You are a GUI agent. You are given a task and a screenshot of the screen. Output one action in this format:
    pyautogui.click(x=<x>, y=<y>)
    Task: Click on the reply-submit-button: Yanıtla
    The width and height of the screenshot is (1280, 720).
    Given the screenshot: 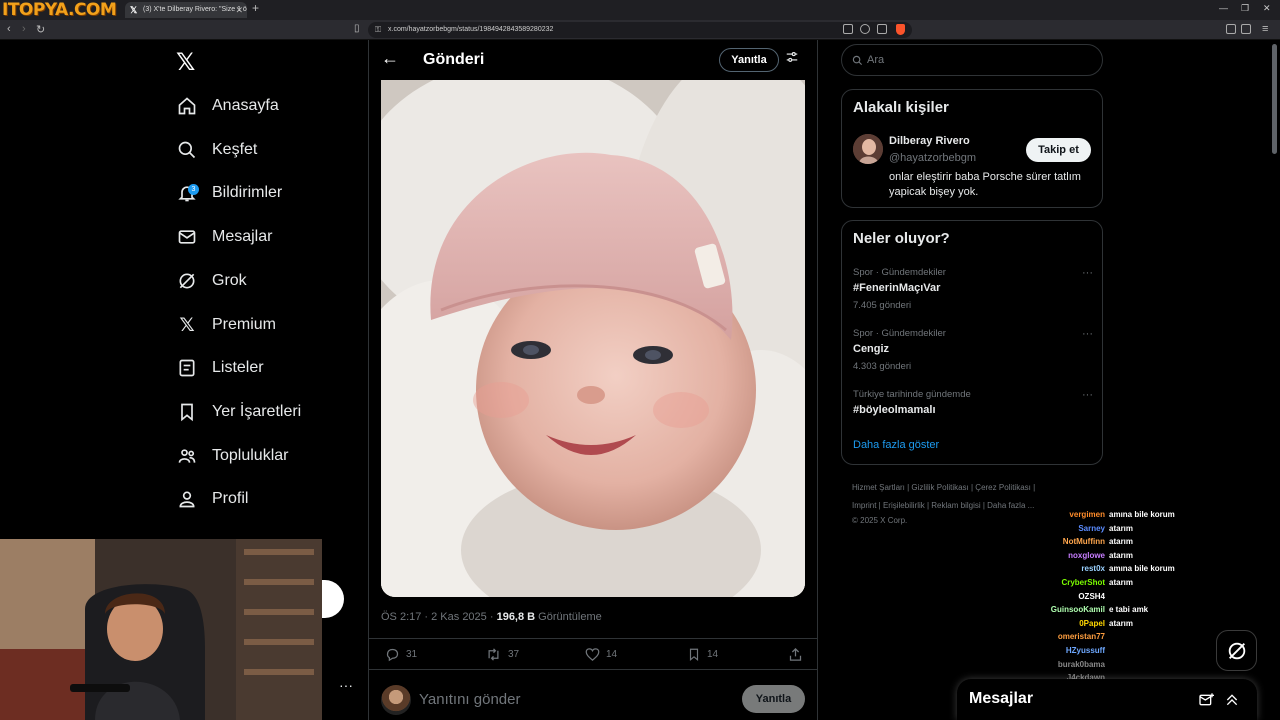 What is the action you would take?
    pyautogui.click(x=773, y=699)
    